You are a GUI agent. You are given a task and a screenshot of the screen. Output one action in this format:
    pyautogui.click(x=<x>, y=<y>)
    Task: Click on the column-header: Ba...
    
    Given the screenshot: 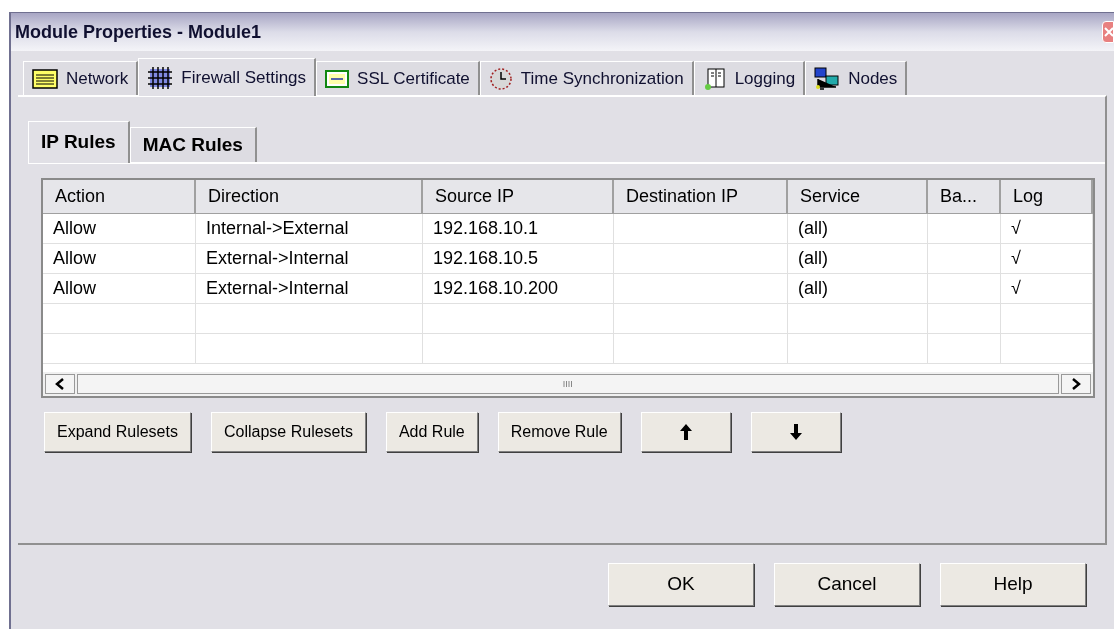 What is the action you would take?
    pyautogui.click(x=964, y=197)
    